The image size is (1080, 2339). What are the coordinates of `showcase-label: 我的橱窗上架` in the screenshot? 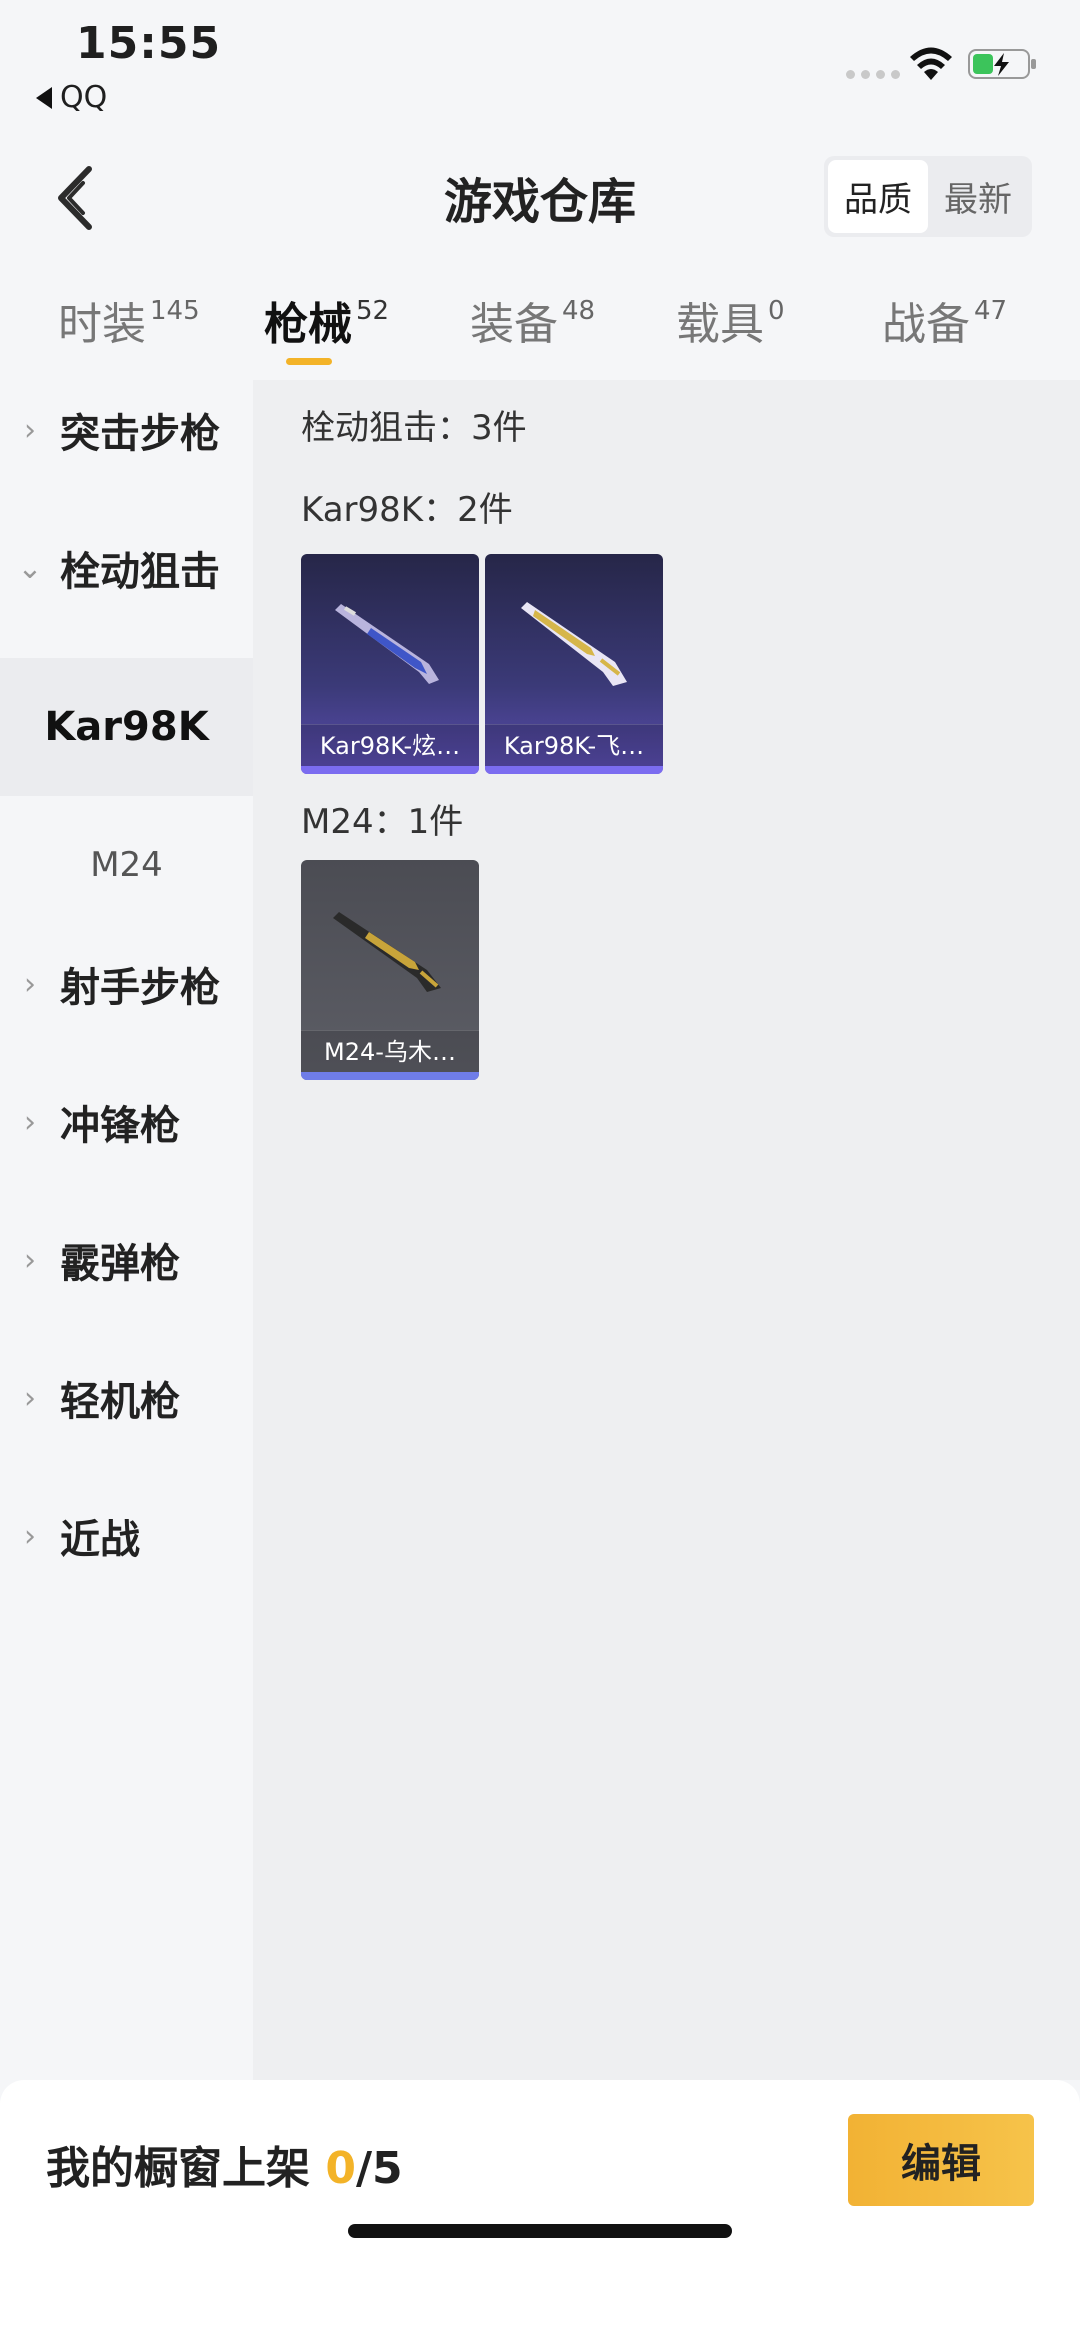 It's located at (186, 2168).